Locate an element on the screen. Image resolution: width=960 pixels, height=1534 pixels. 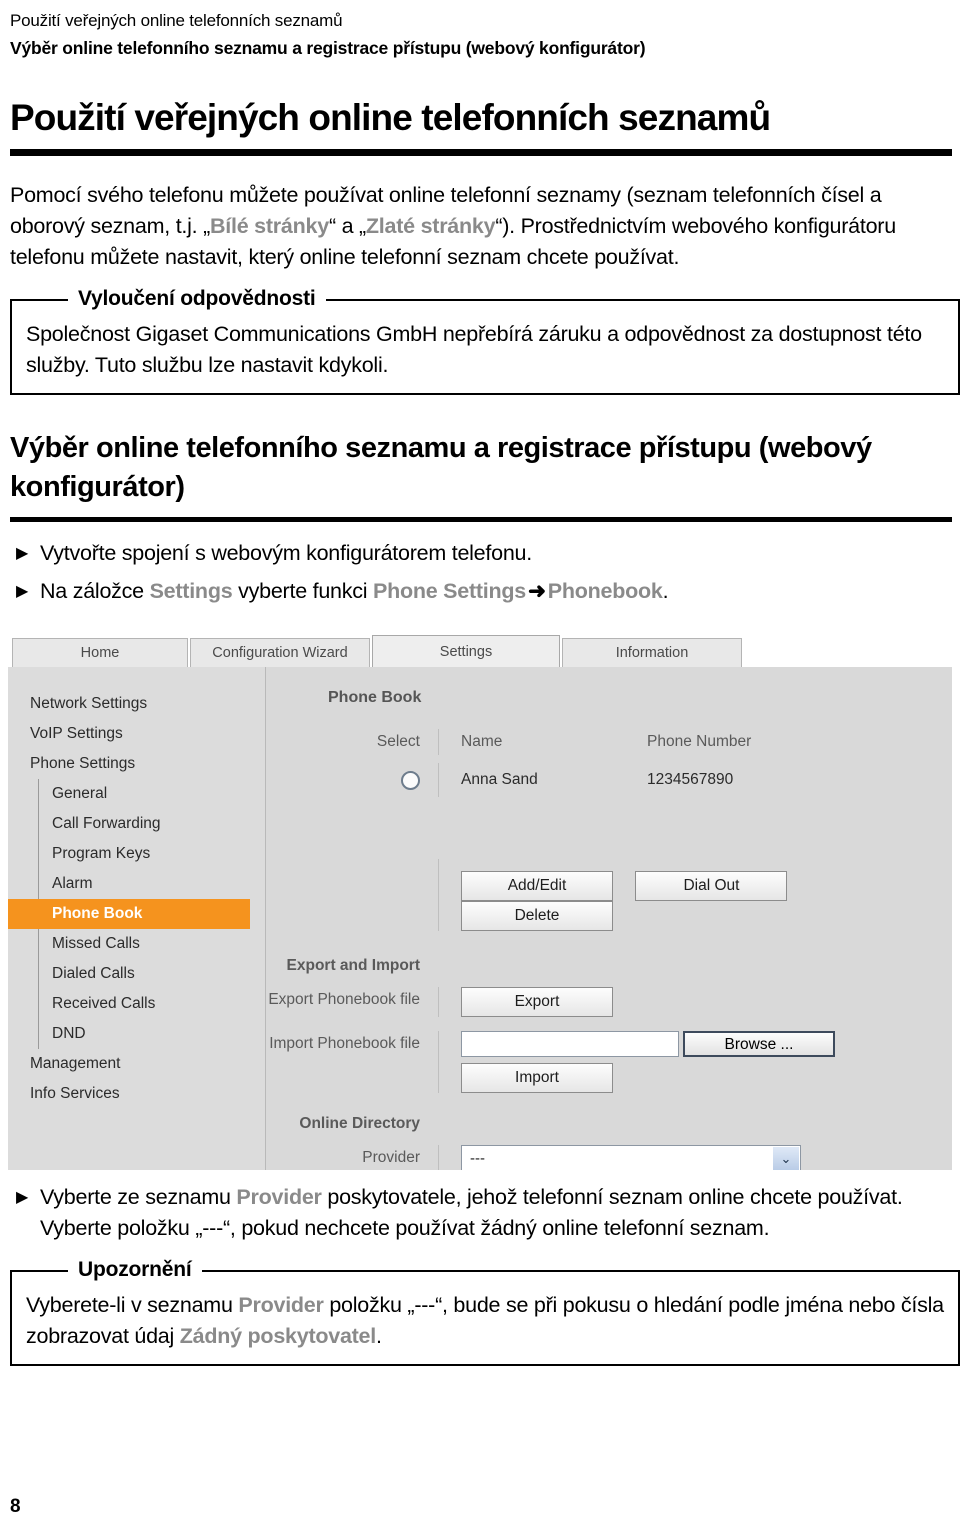
phonebook-row-fields: Anna Sand 1234567890 is located at coordinates (695, 780).